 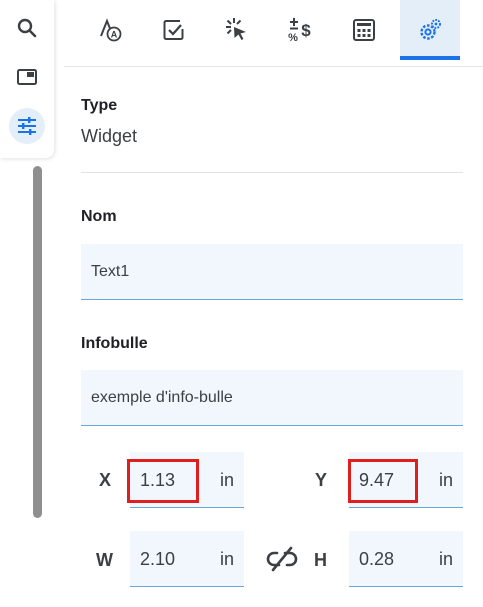 I want to click on scrollbar, so click(x=37, y=342).